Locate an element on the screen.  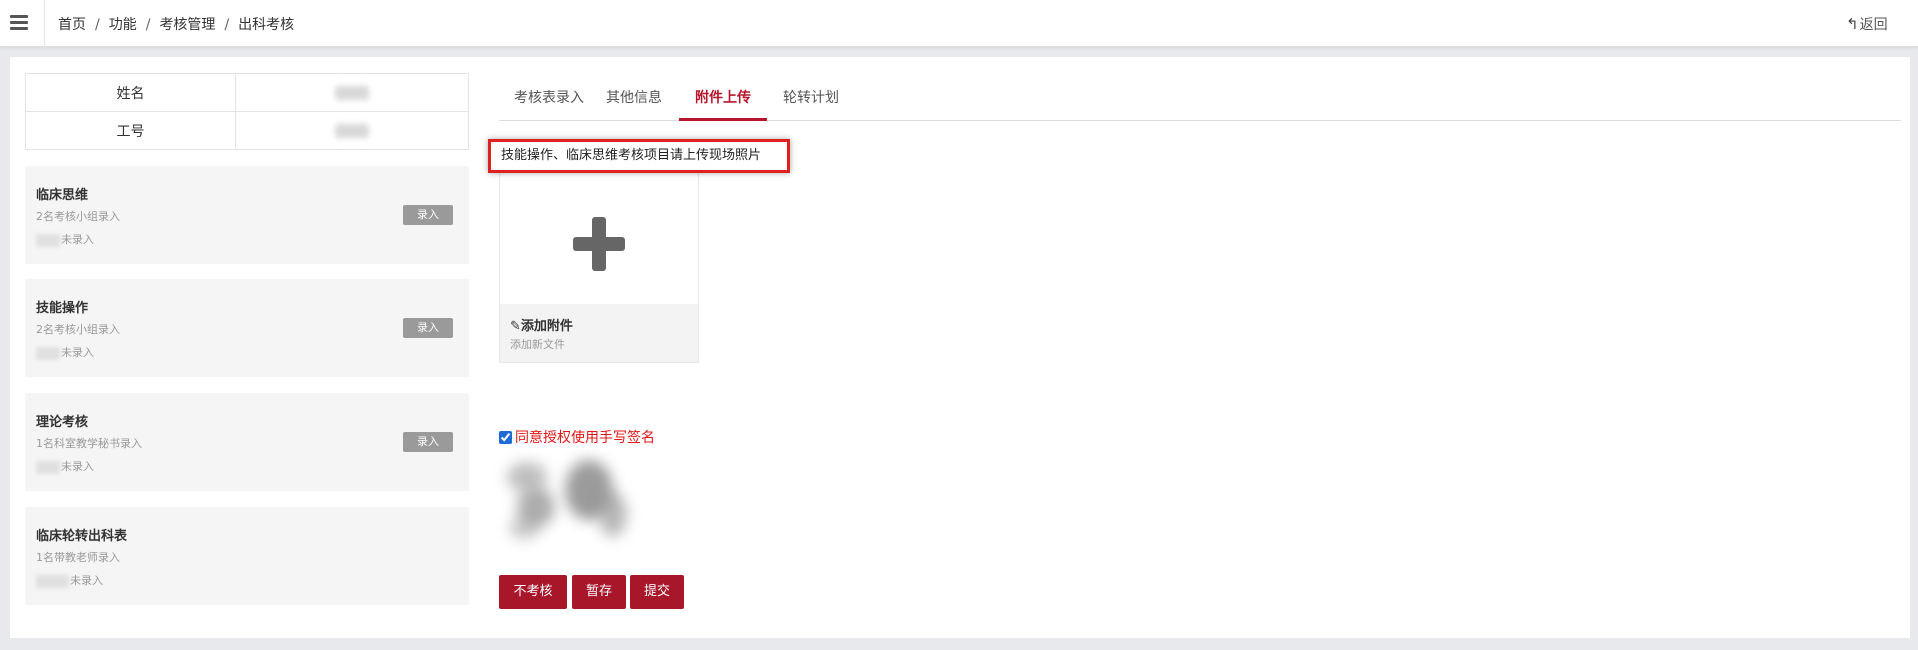
upload-notice: 技能操作、临床思维考核项目请上传现场照片 is located at coordinates (639, 156).